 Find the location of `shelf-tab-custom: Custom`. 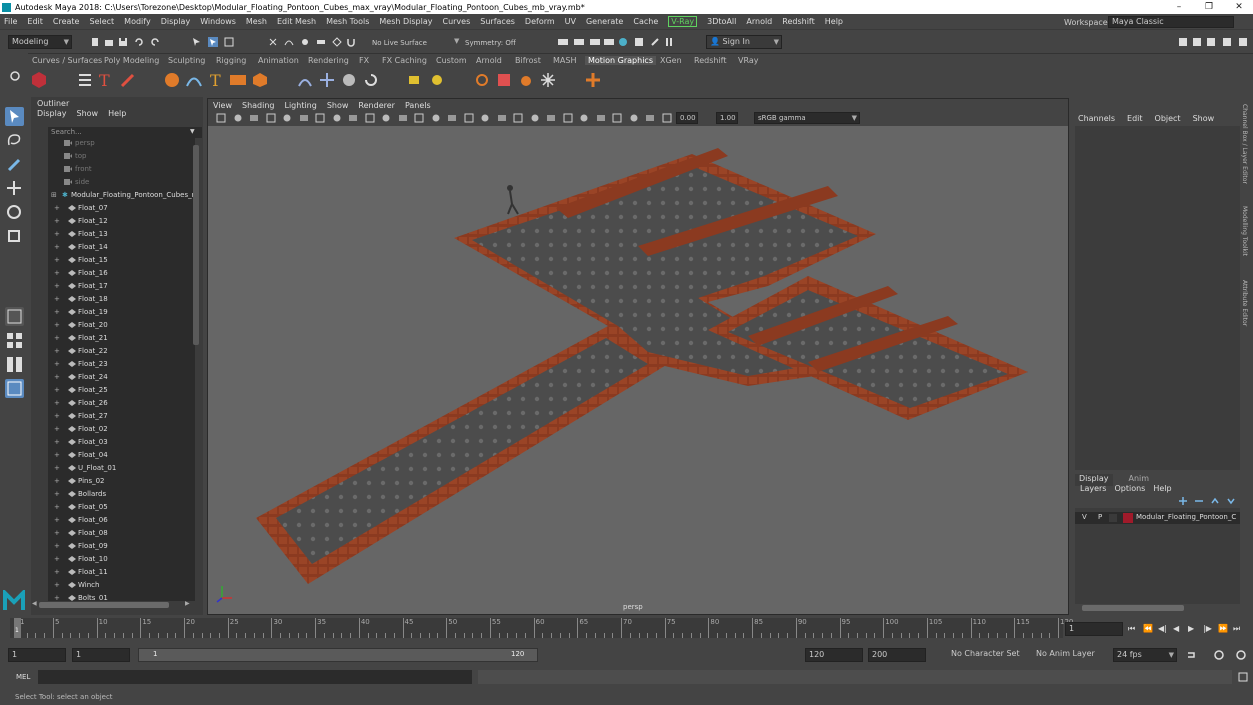

shelf-tab-custom: Custom is located at coordinates (451, 60).